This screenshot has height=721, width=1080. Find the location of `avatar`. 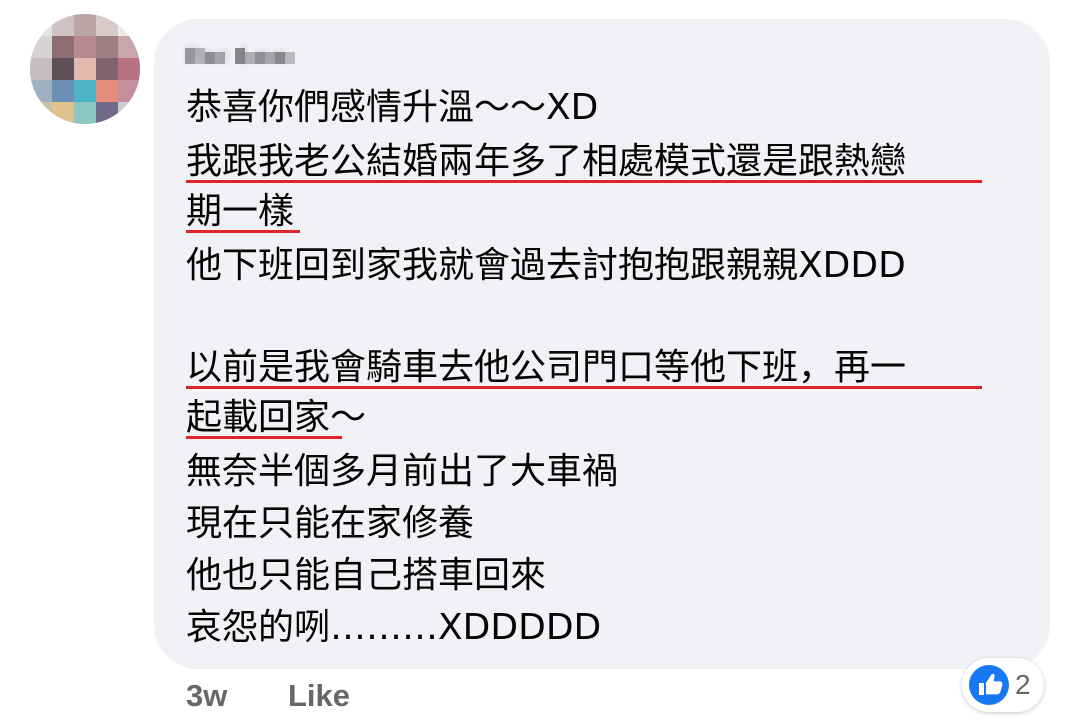

avatar is located at coordinates (85, 69).